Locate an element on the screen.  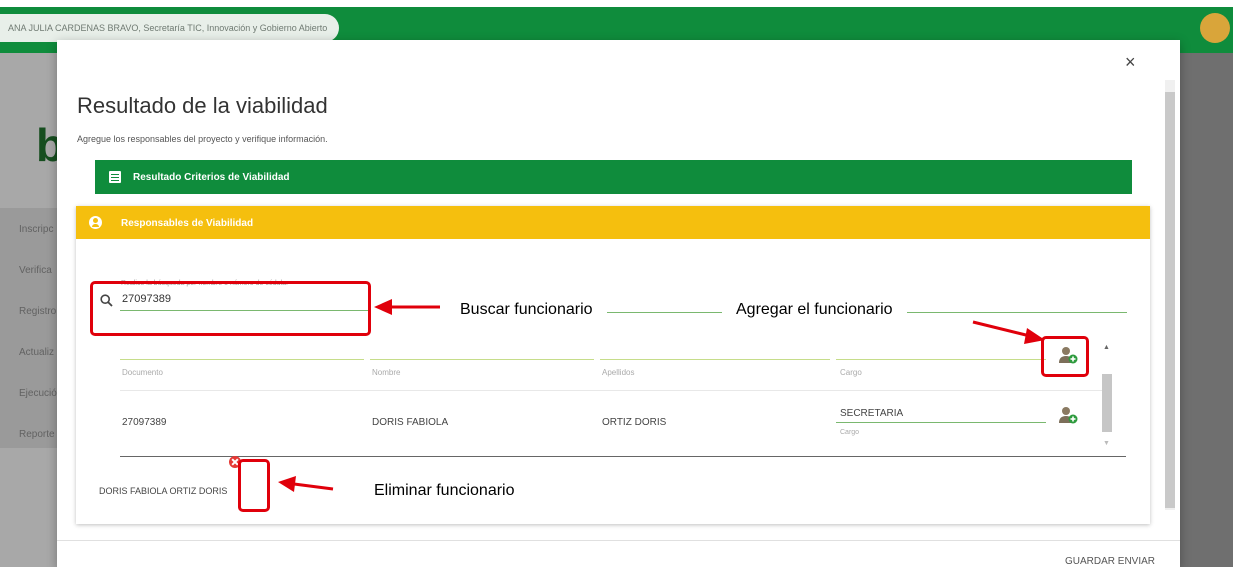
annotation-box-remove is located at coordinates (254, 485).